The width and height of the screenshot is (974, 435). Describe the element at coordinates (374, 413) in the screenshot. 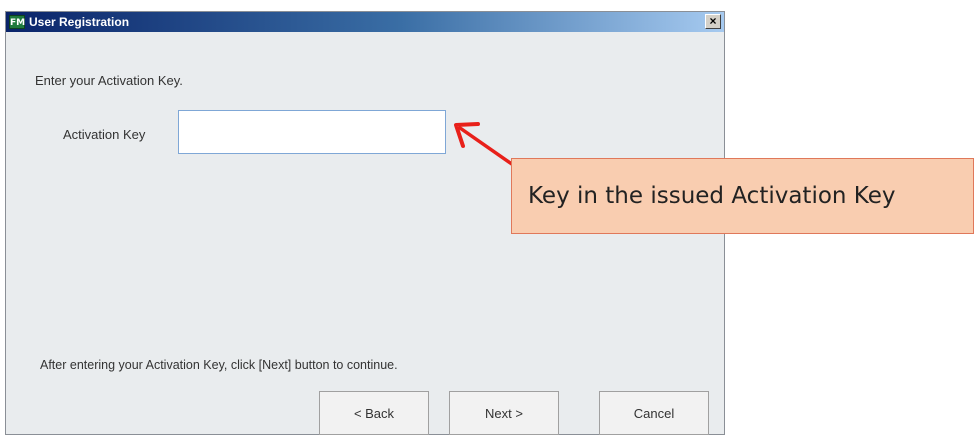

I see `back-button: < Back` at that location.